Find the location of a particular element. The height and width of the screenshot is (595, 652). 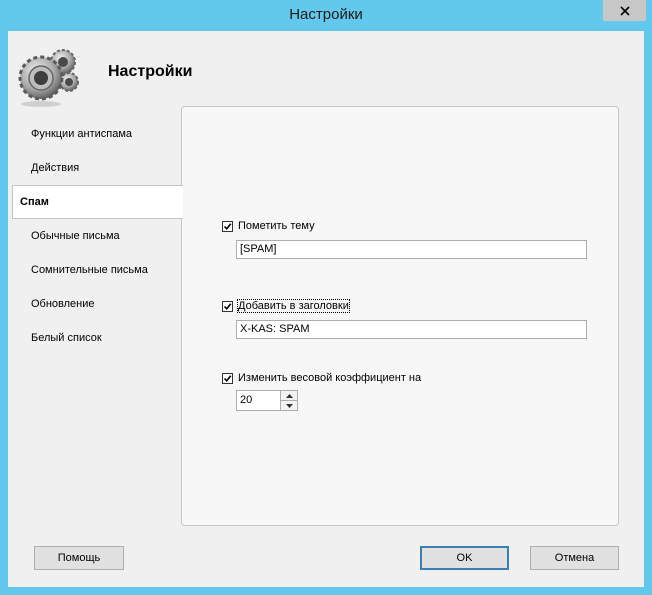

title-bar: Настройки is located at coordinates (326, 15).